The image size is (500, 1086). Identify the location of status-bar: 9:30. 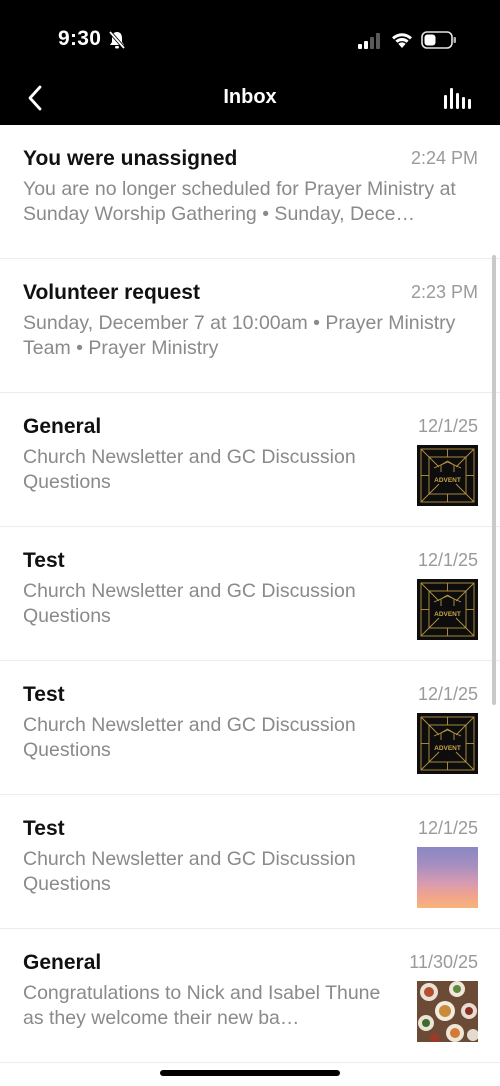
(250, 36).